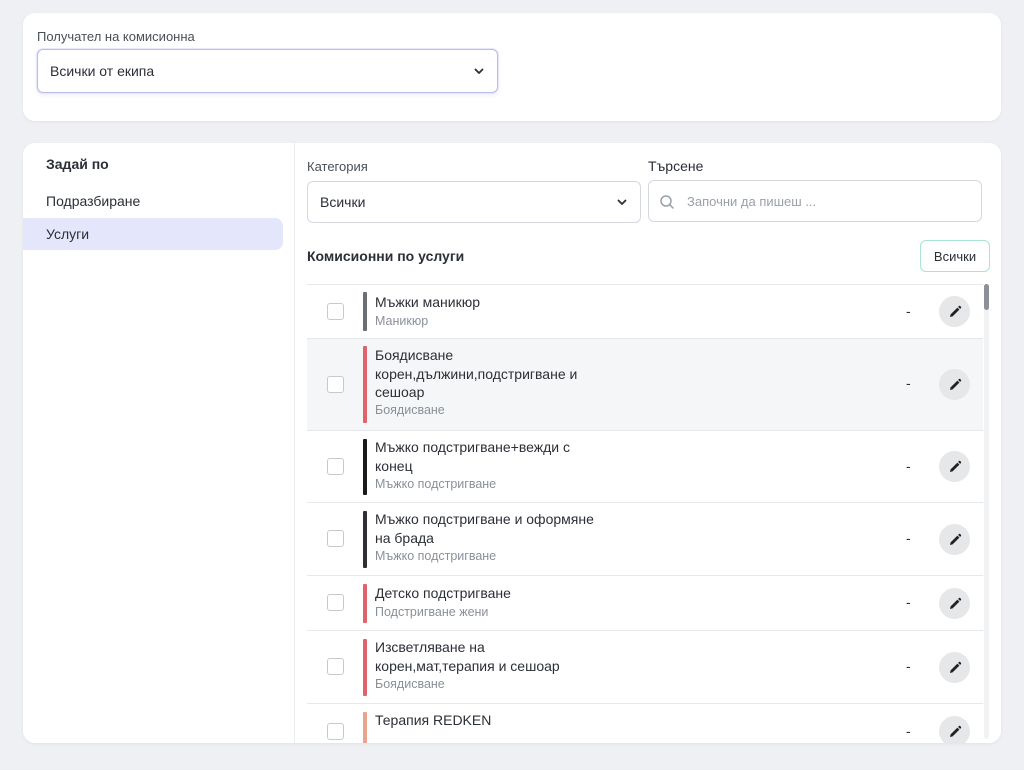 The image size is (1024, 770). I want to click on scrollbar-track, so click(986, 511).